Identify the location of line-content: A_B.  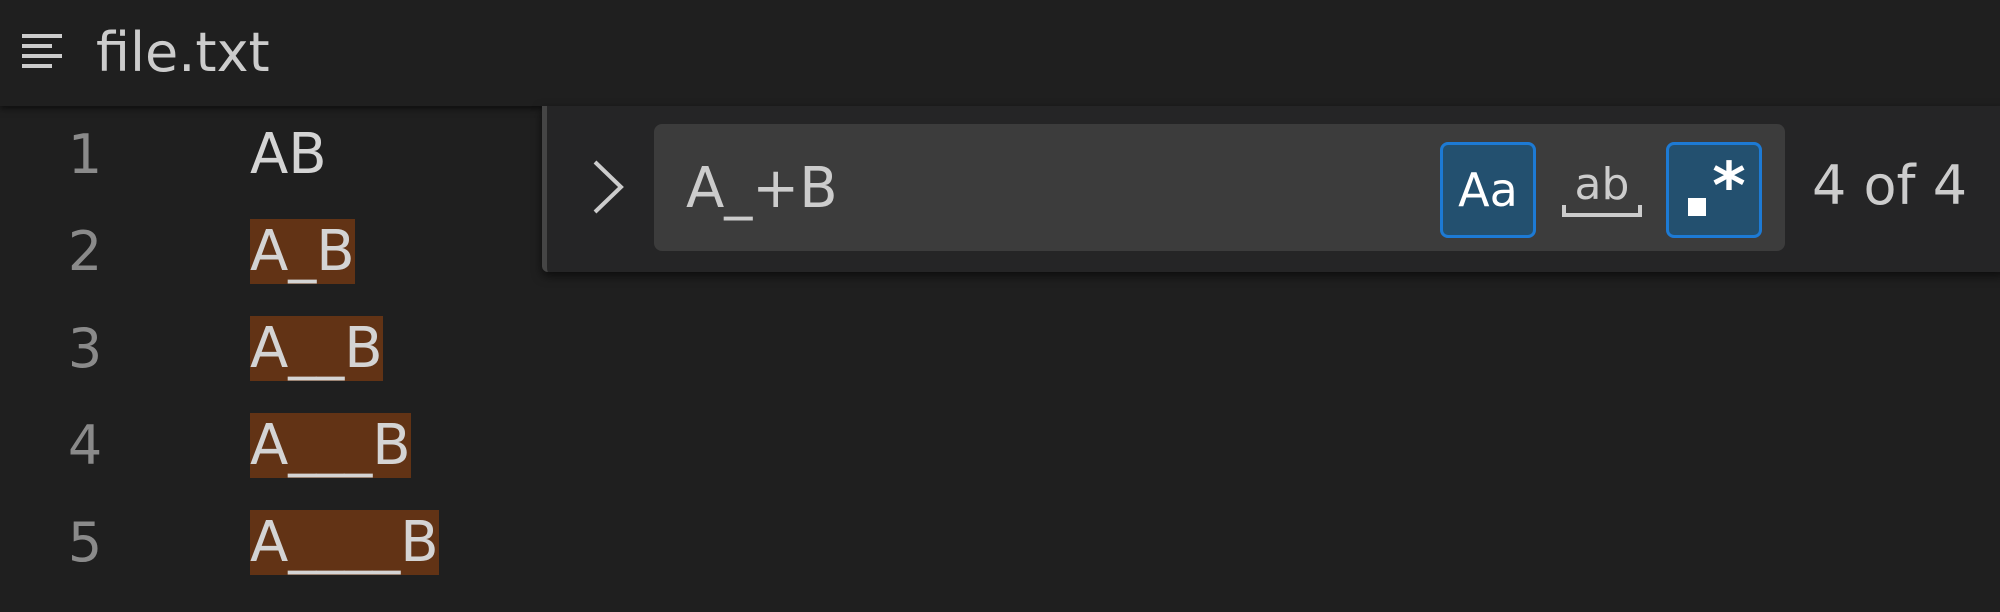
(302, 251).